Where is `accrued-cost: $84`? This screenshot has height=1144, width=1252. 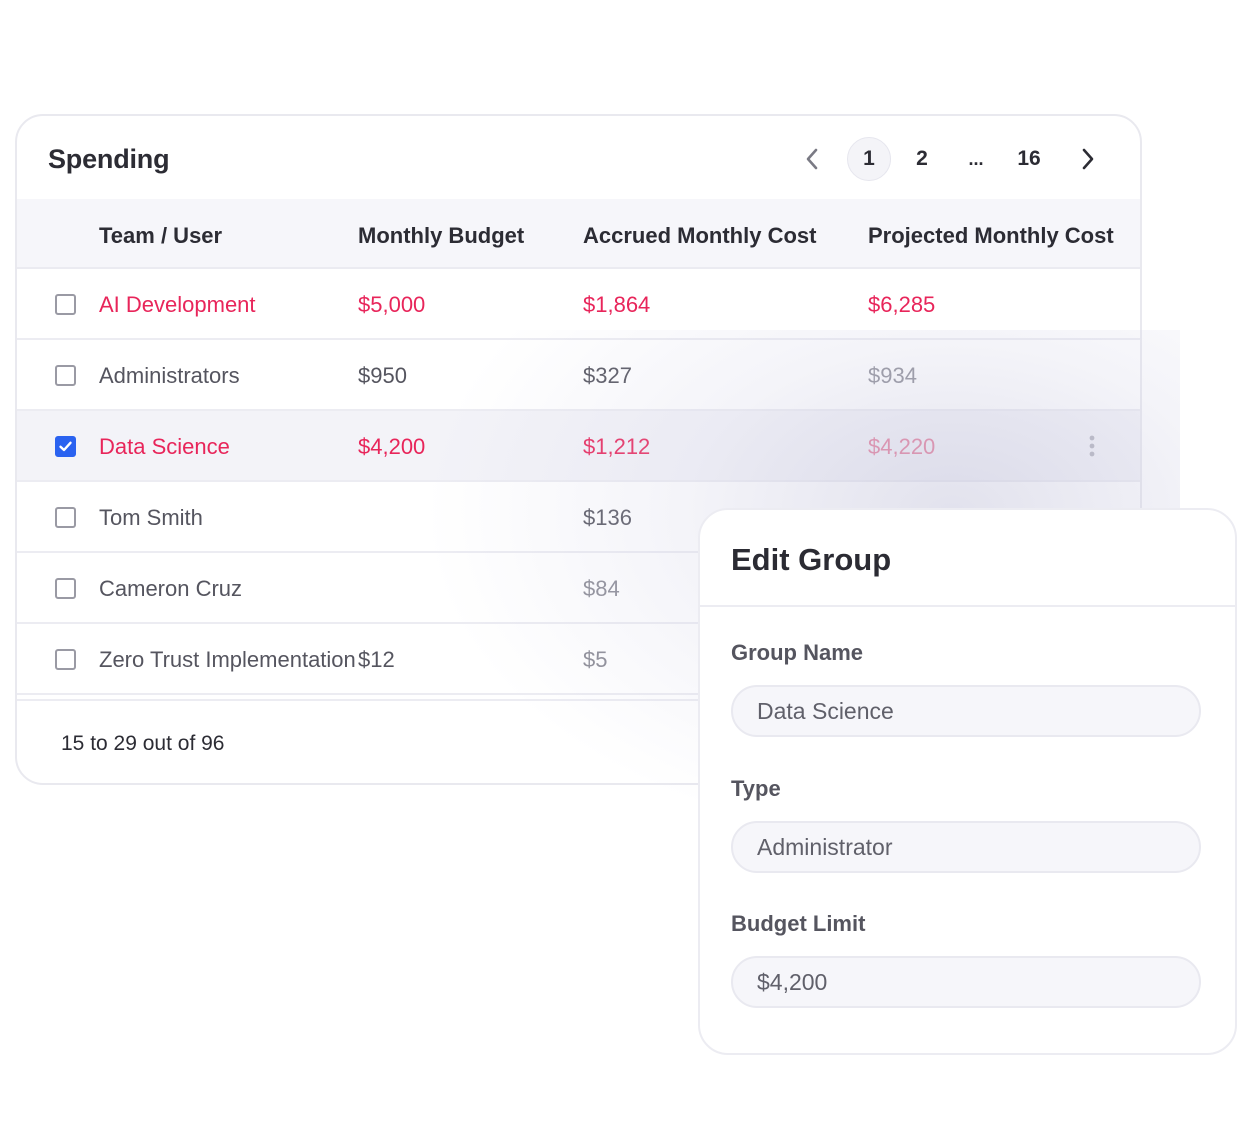 accrued-cost: $84 is located at coordinates (601, 588).